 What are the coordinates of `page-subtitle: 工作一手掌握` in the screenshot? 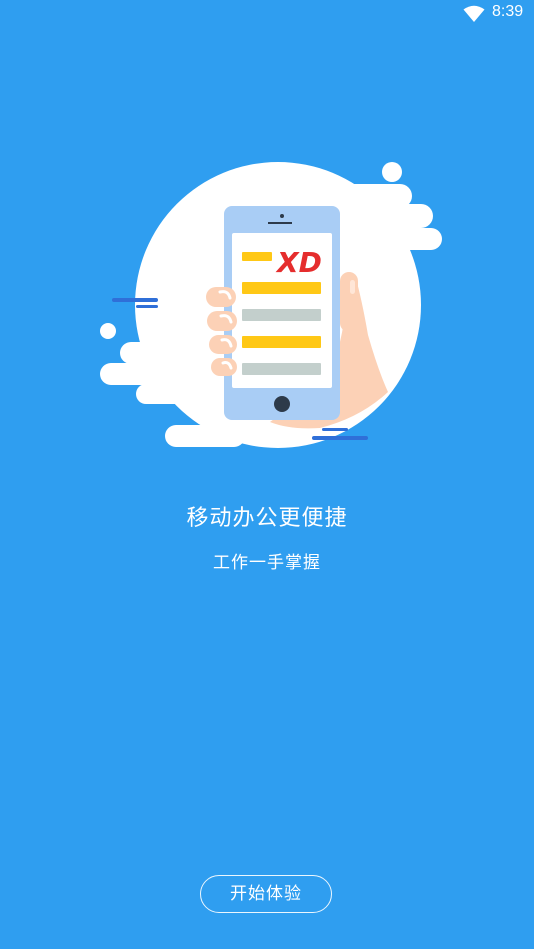 It's located at (267, 563).